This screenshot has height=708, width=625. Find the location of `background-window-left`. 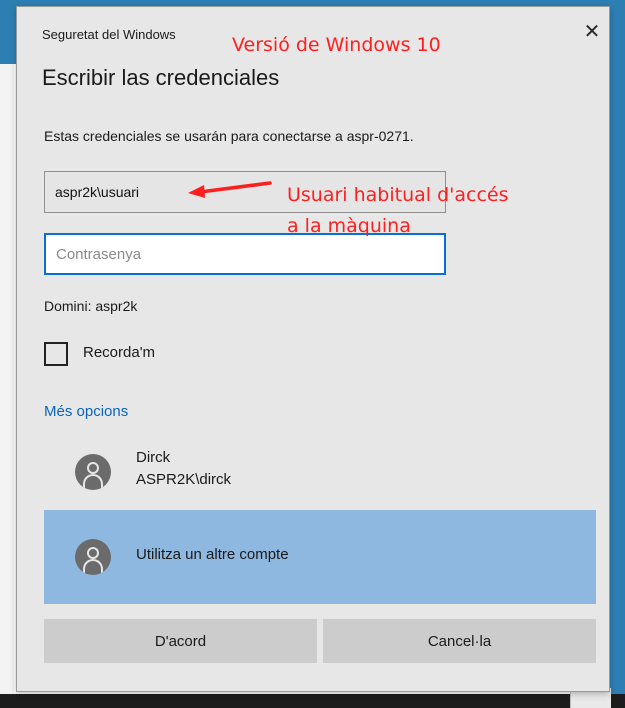

background-window-left is located at coordinates (7, 386).